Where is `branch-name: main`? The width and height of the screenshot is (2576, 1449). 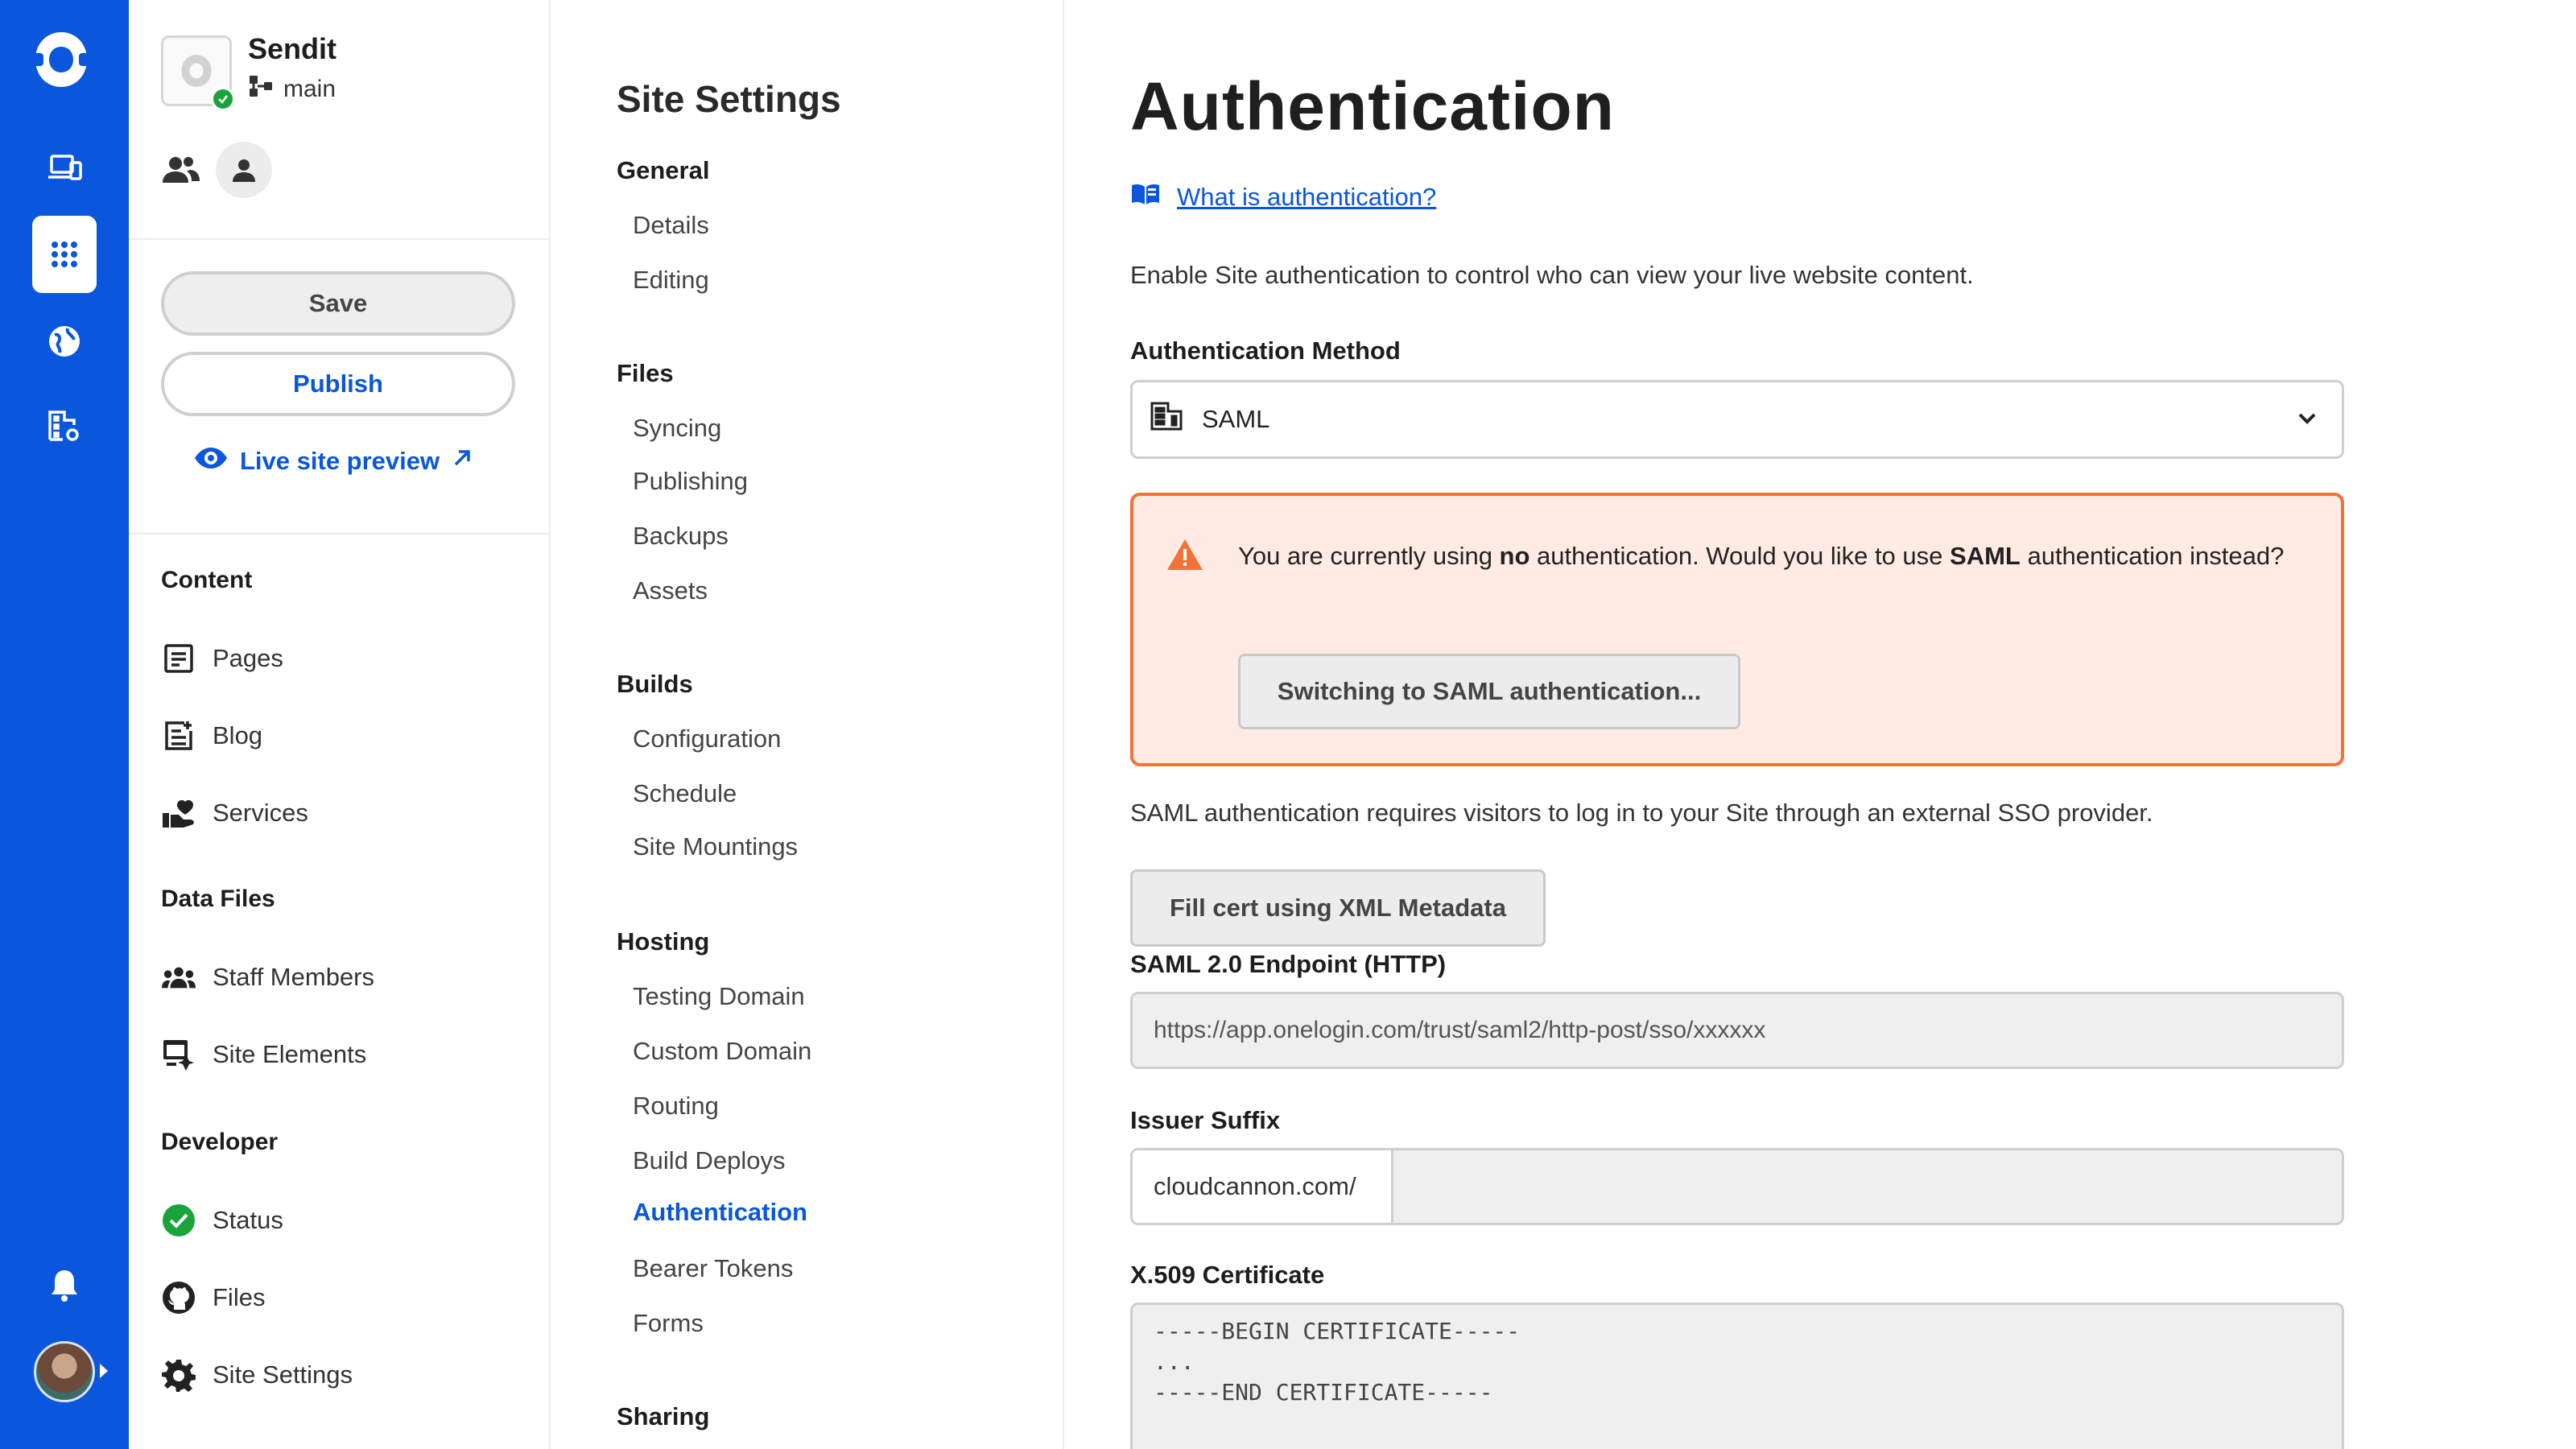
branch-name: main is located at coordinates (309, 89).